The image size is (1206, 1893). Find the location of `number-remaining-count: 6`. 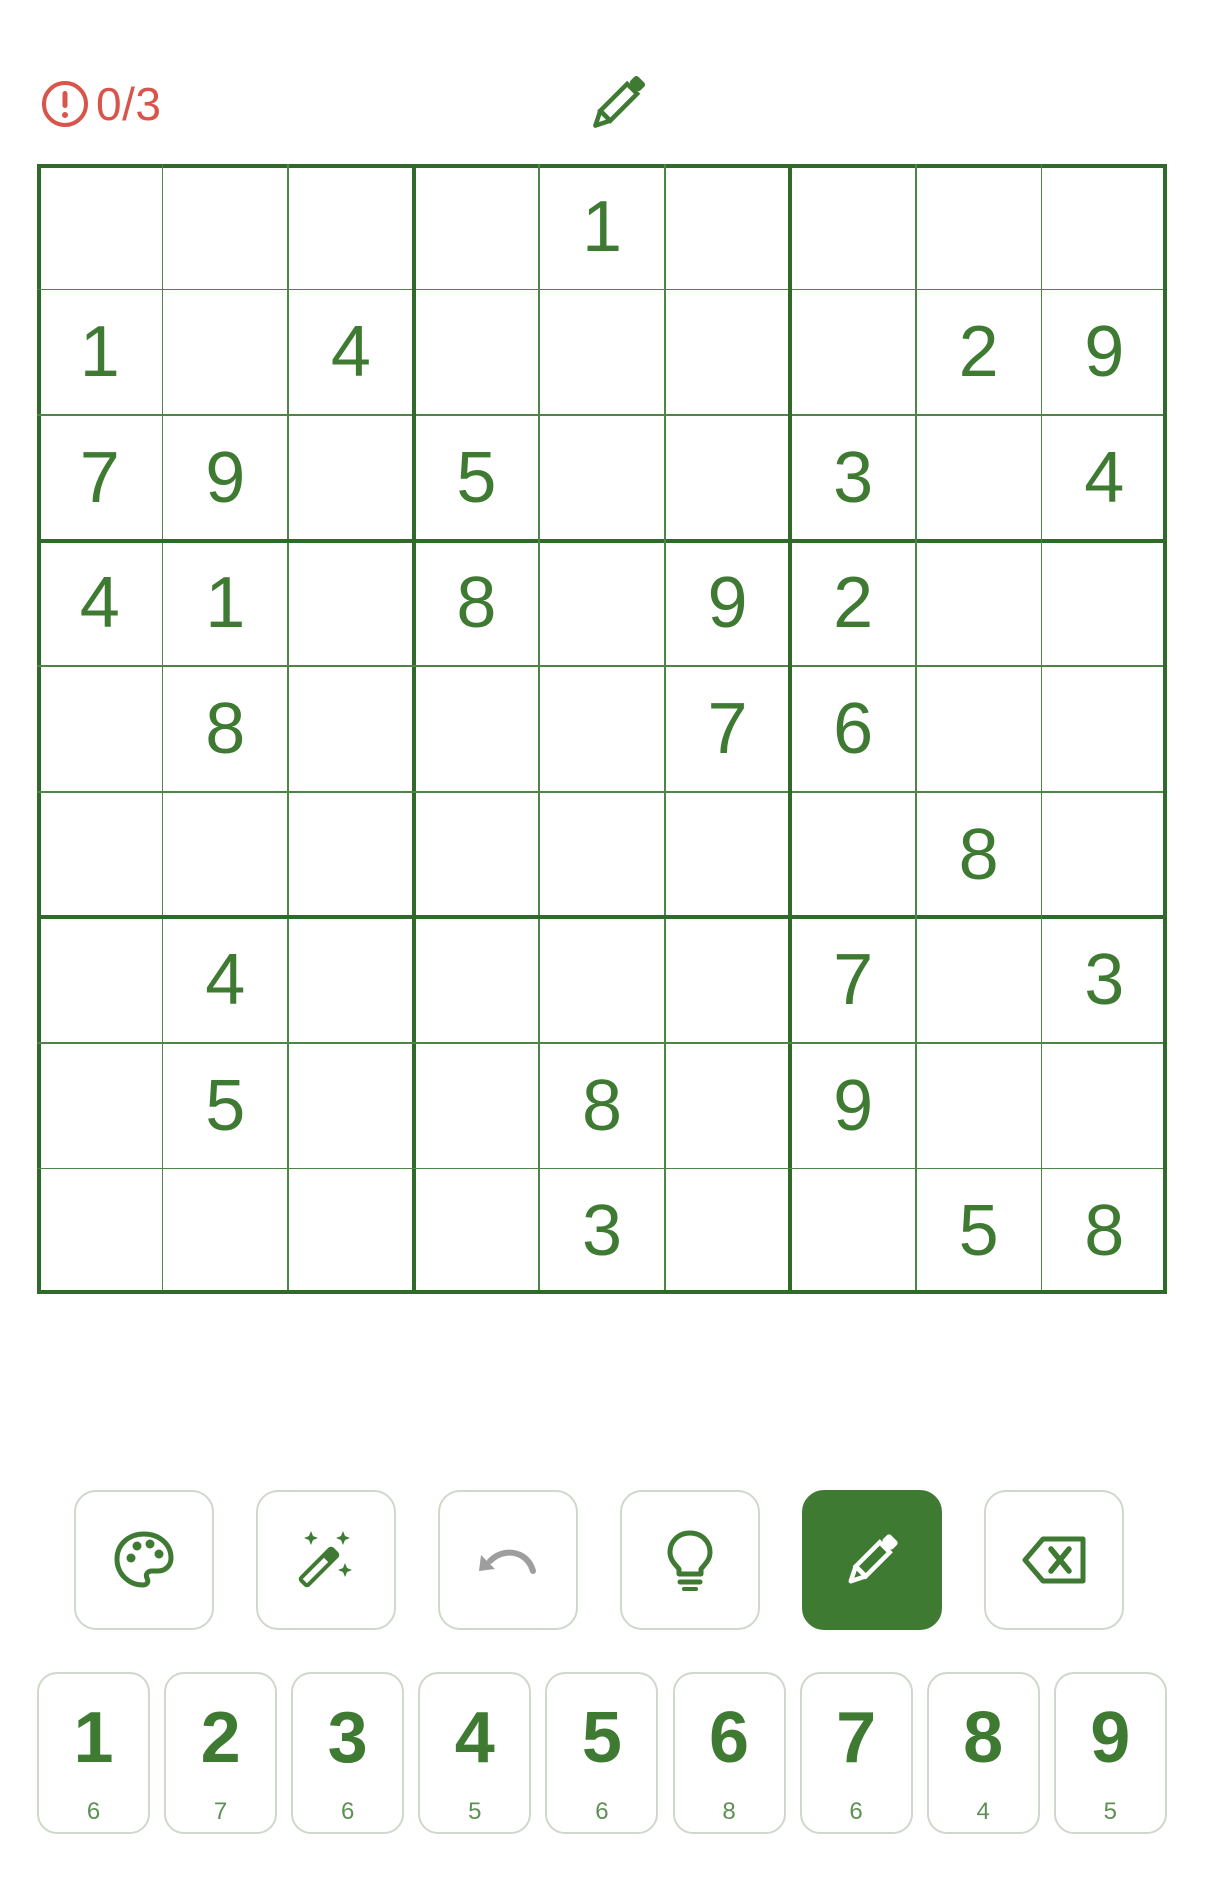

number-remaining-count: 6 is located at coordinates (93, 1811).